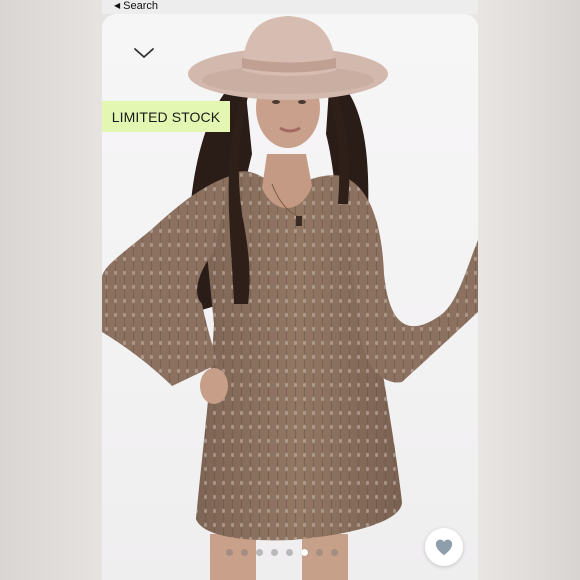 This screenshot has height=580, width=580. What do you see at coordinates (117, 5) in the screenshot?
I see `back-triangle-icon: ◀` at bounding box center [117, 5].